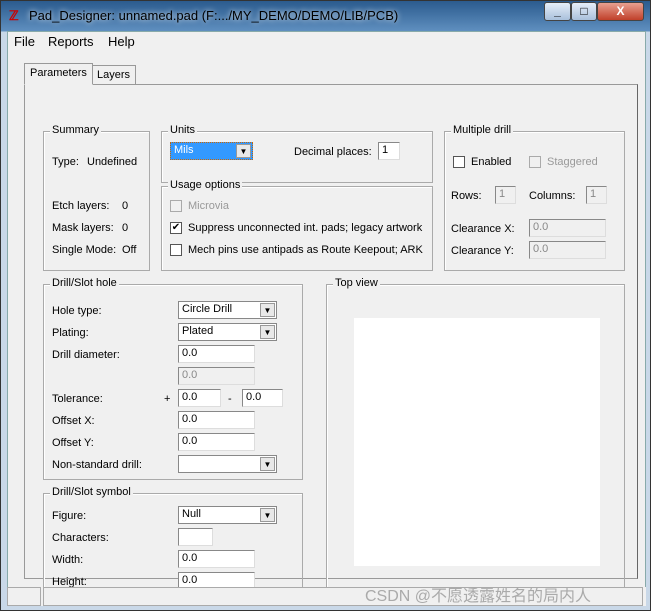  What do you see at coordinates (216, 559) in the screenshot?
I see `width-input: 0.0` at bounding box center [216, 559].